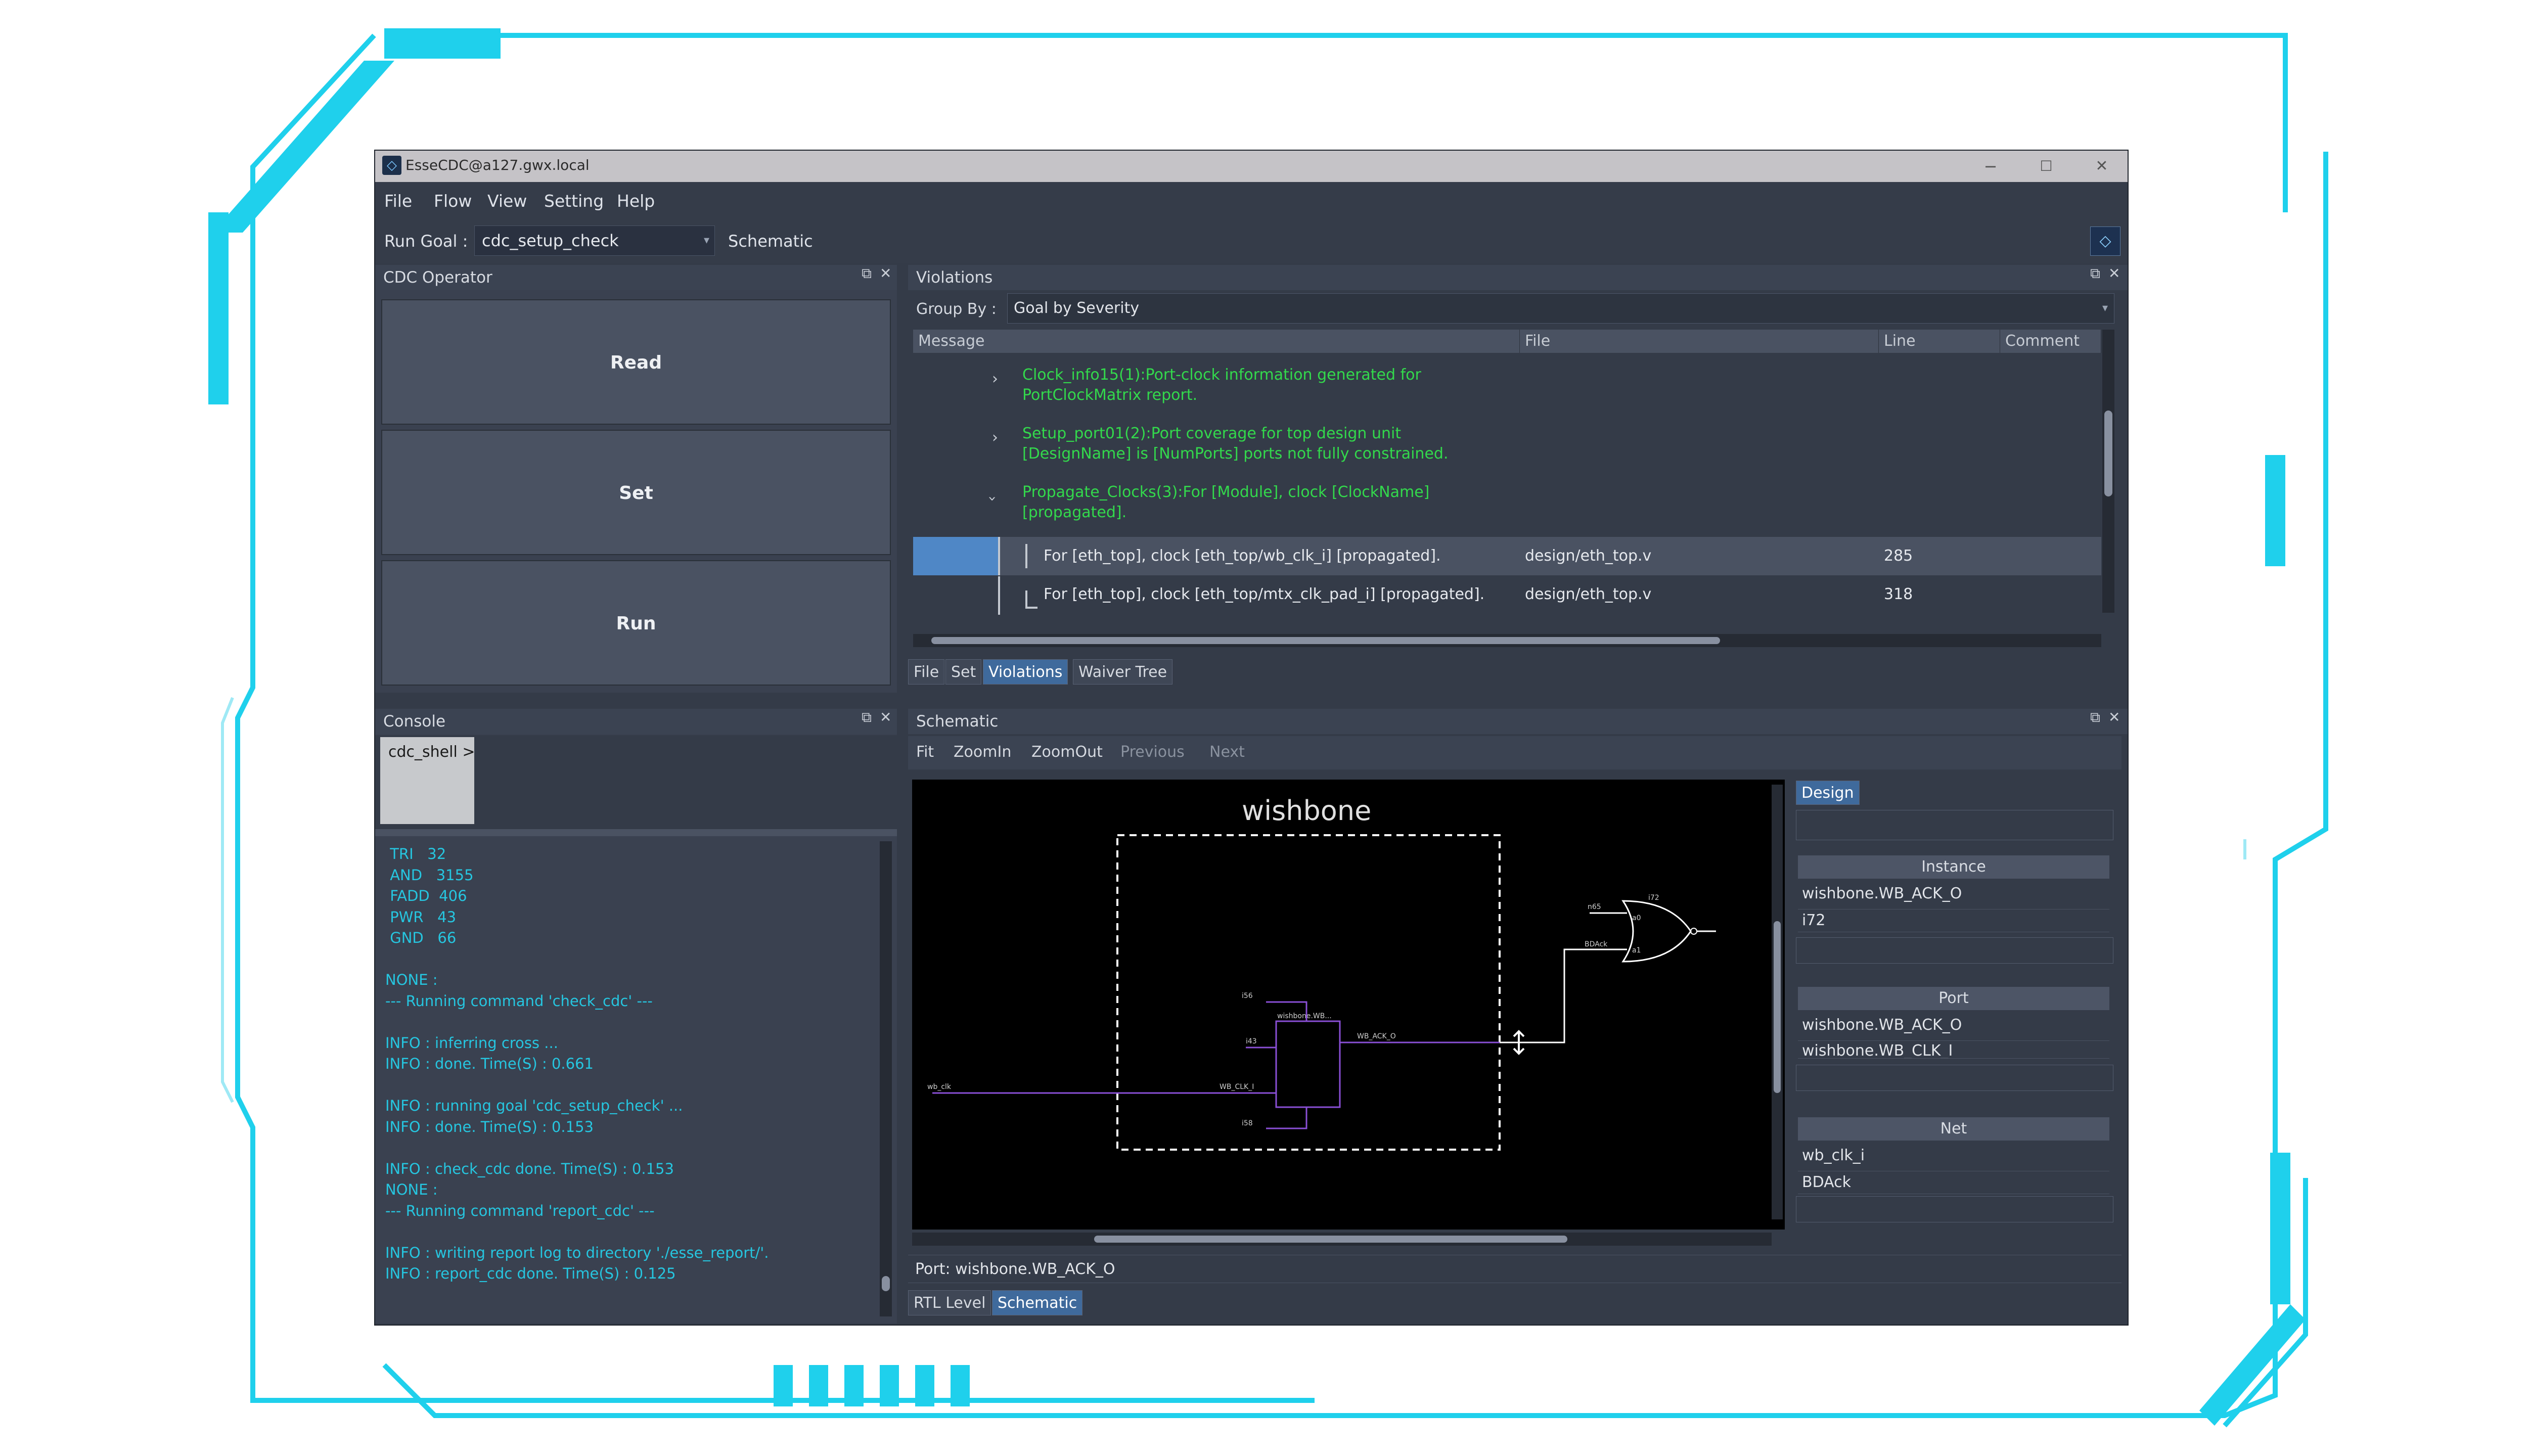 This screenshot has width=2528, height=1456. I want to click on set-button: Set, so click(636, 492).